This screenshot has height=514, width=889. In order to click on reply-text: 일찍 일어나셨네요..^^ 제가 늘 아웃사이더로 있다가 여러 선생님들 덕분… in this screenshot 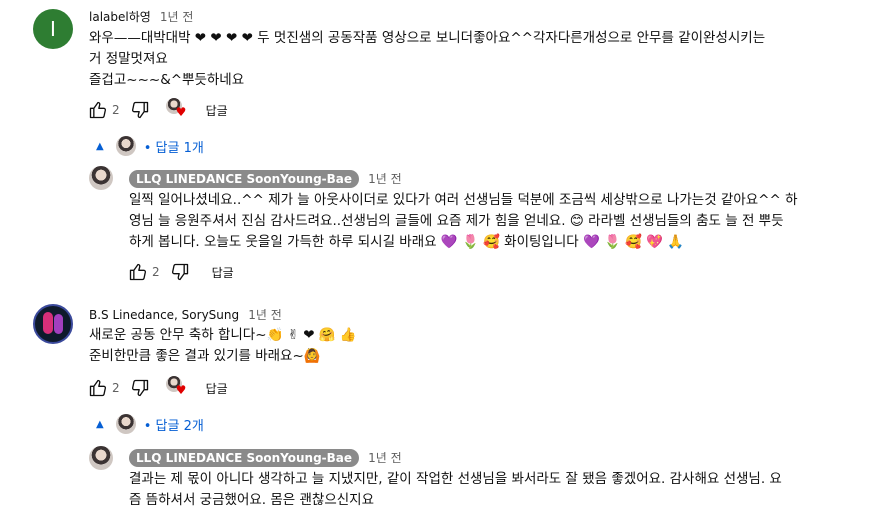, I will do `click(463, 221)`.